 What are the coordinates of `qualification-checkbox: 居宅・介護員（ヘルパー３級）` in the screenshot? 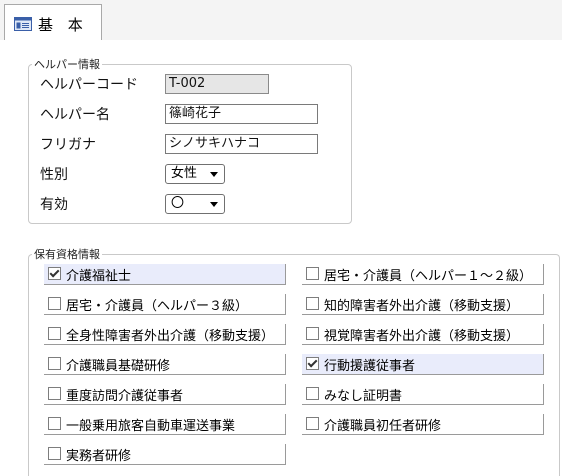 It's located at (165, 304).